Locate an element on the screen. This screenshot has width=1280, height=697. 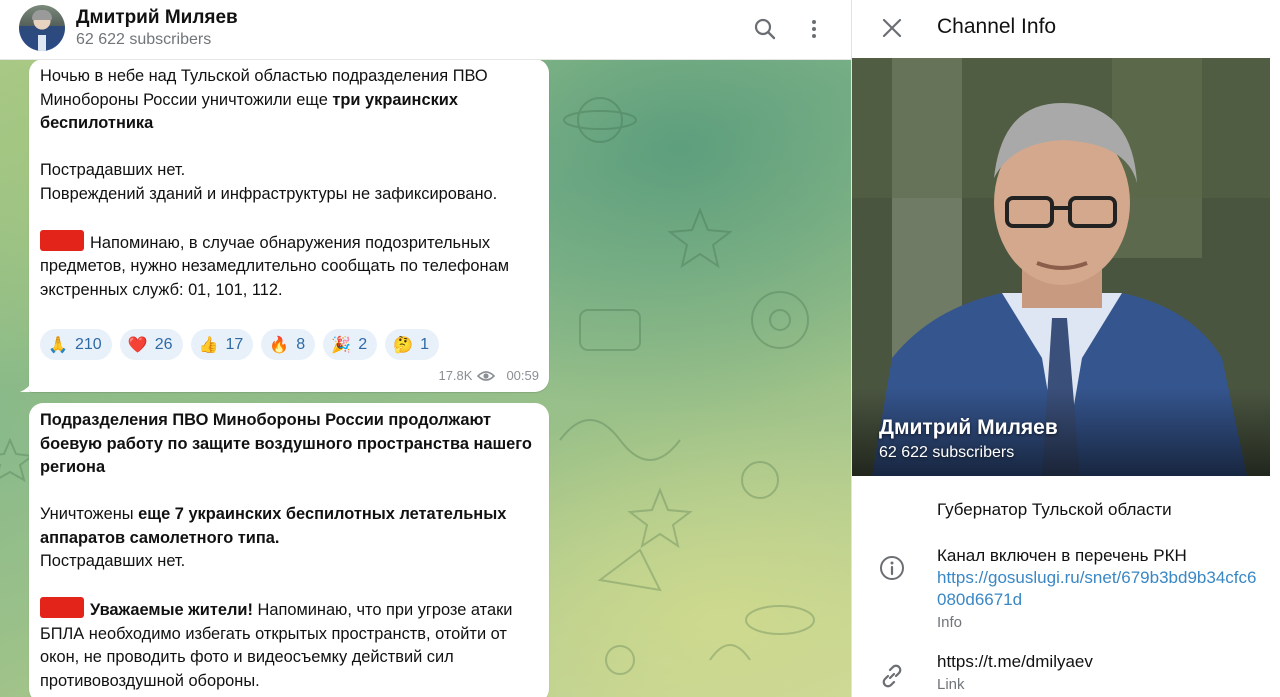
channel-description: Губернатор Тульской области is located at coordinates (1097, 510).